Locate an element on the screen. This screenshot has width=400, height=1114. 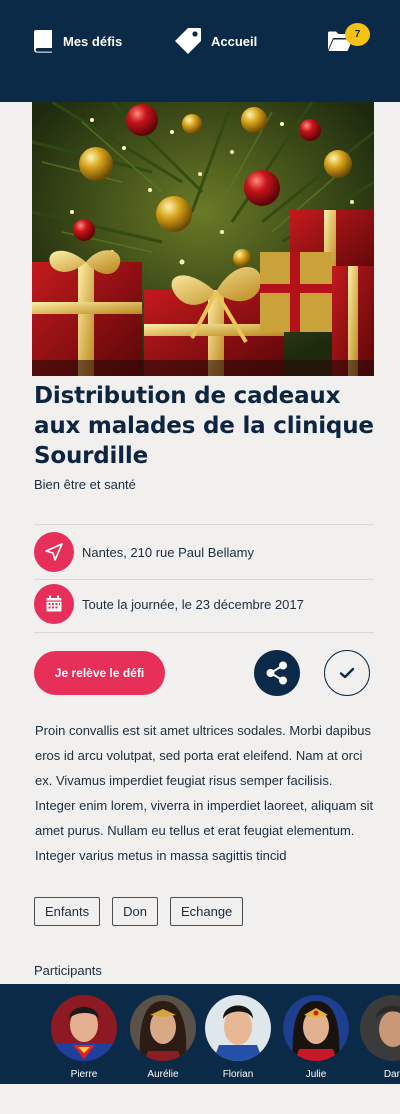
share-icon is located at coordinates (276, 673).